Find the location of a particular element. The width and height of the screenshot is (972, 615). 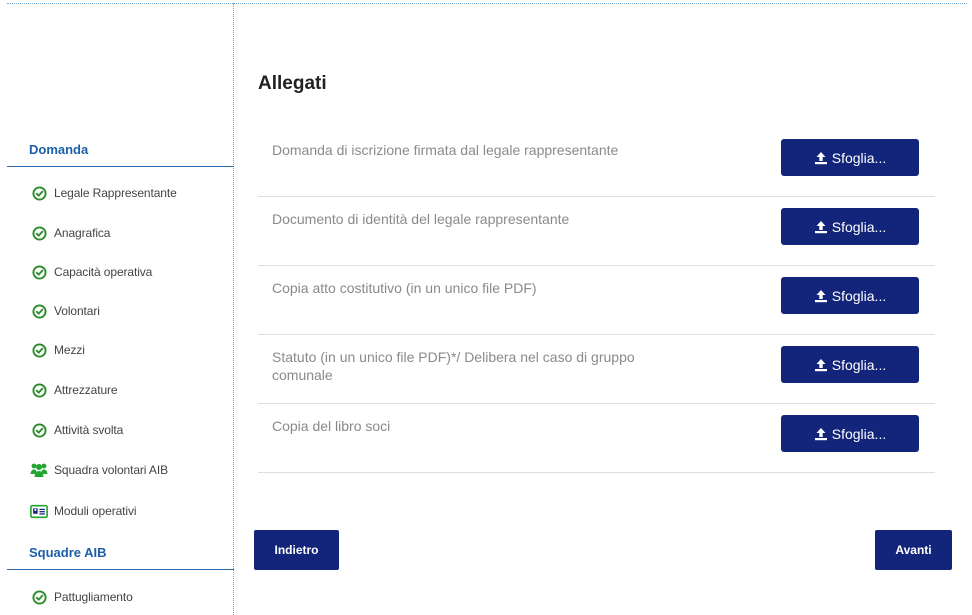

sidebar-item-legale-rappresentante: Legale Rappresentante is located at coordinates (103, 193).